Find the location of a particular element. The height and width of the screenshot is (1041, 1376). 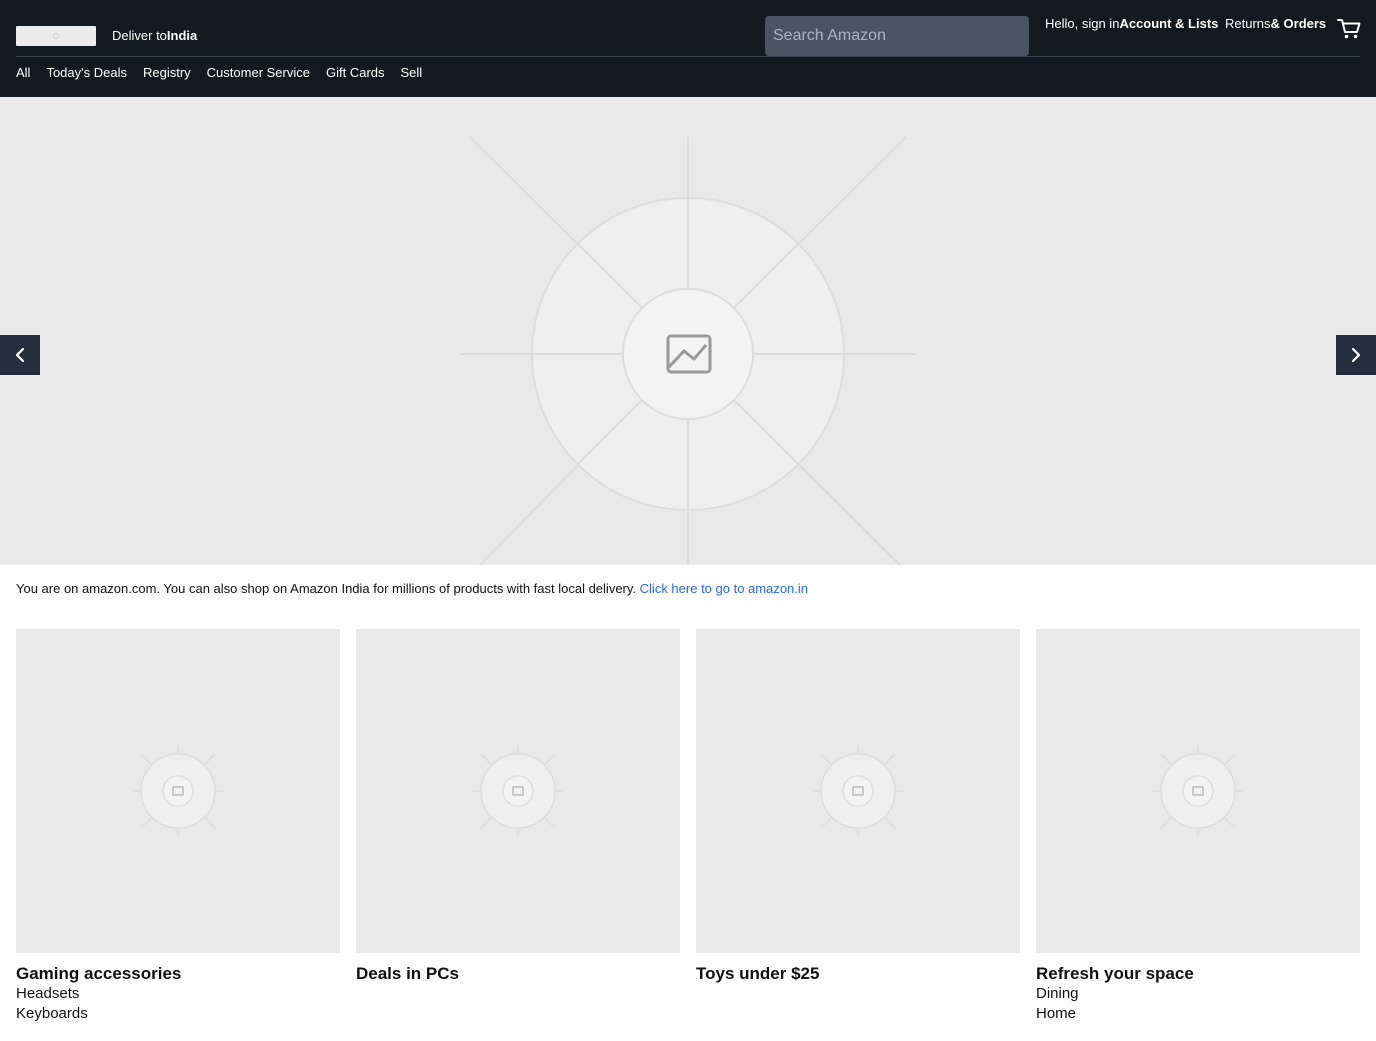

carousel-prev-button is located at coordinates (20, 355).